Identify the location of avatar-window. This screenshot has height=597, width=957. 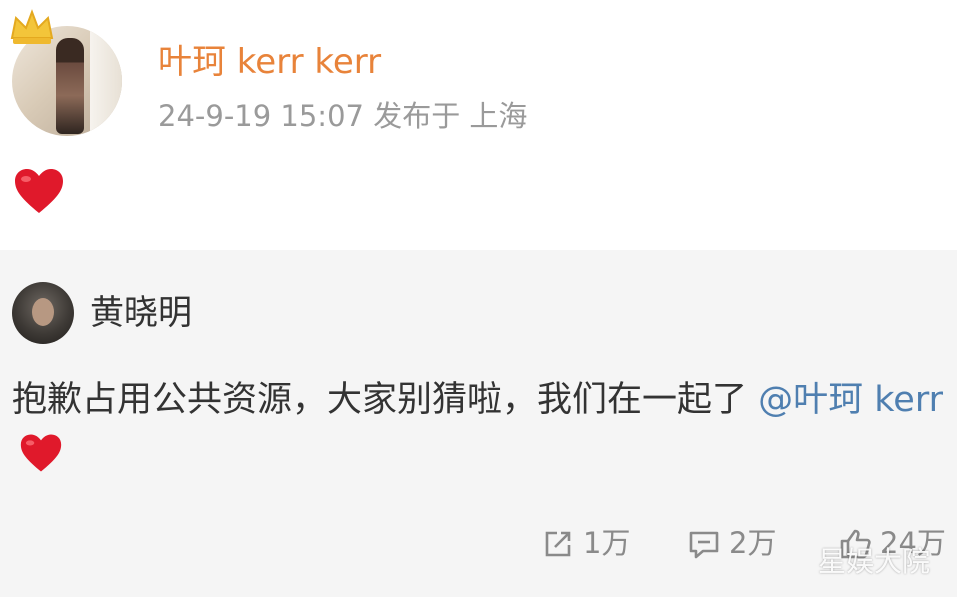
(106, 81).